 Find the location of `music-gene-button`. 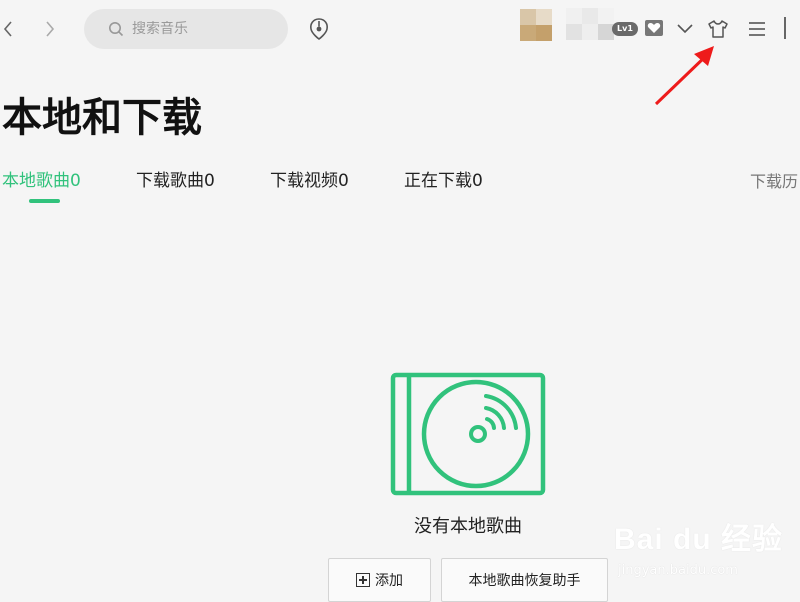

music-gene-button is located at coordinates (319, 29).